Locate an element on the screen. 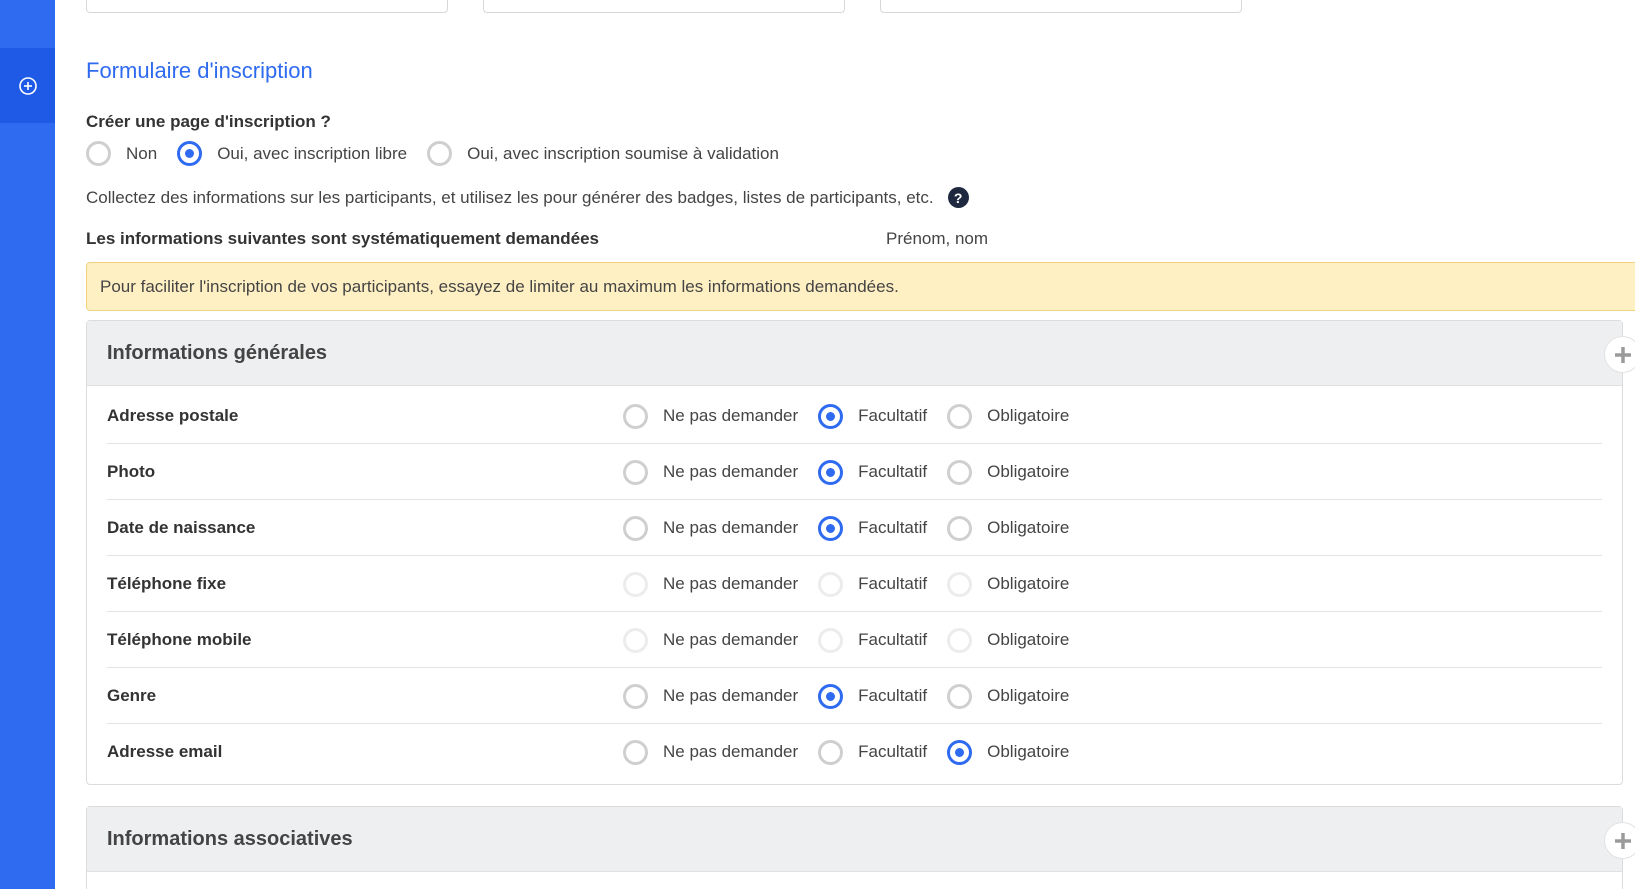 The height and width of the screenshot is (889, 1635). sidebar-item-add is located at coordinates (27, 85).